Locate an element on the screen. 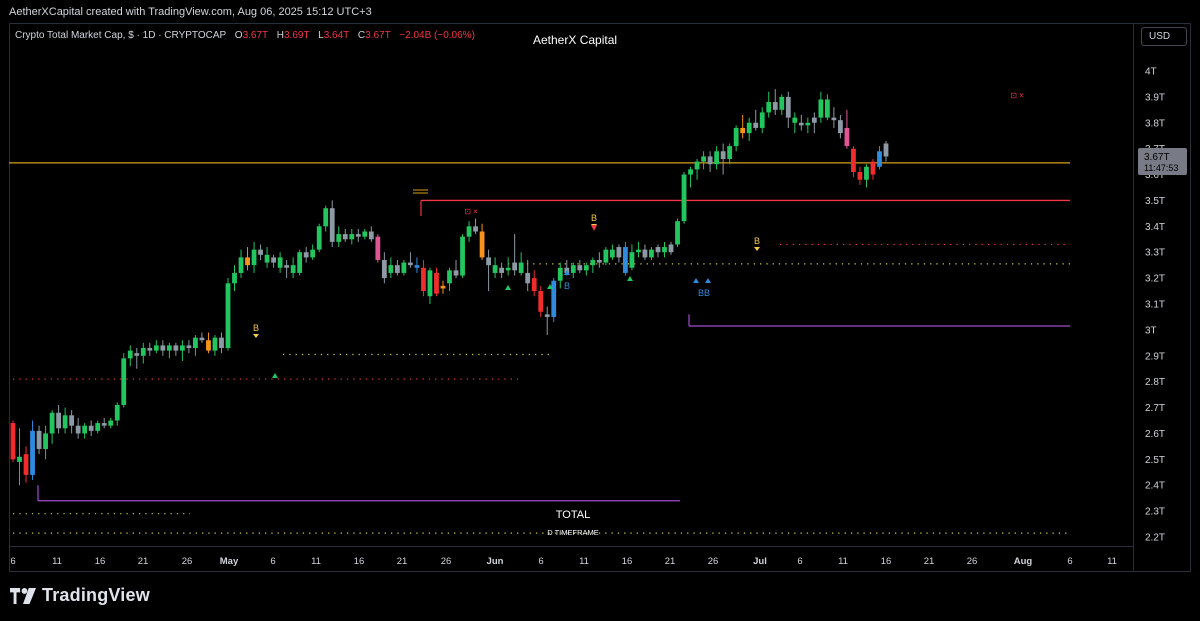 This screenshot has height=621, width=1200. b-signal-arrow is located at coordinates (696, 280).